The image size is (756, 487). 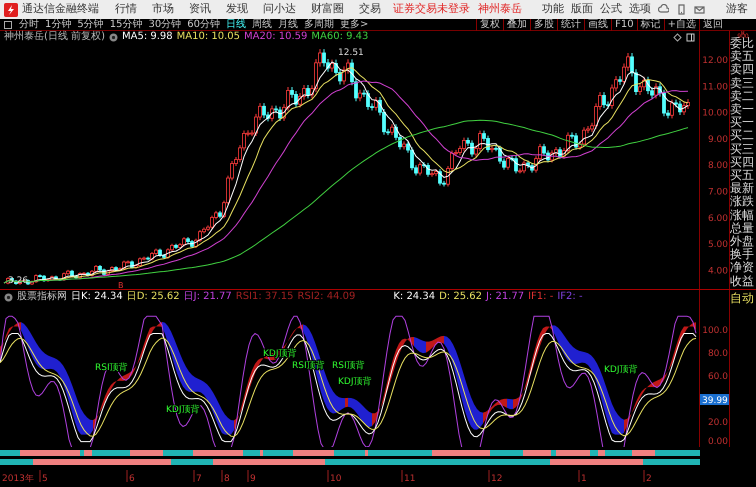 What do you see at coordinates (431, 9) in the screenshot?
I see `login-notice: 证券交易未登录` at bounding box center [431, 9].